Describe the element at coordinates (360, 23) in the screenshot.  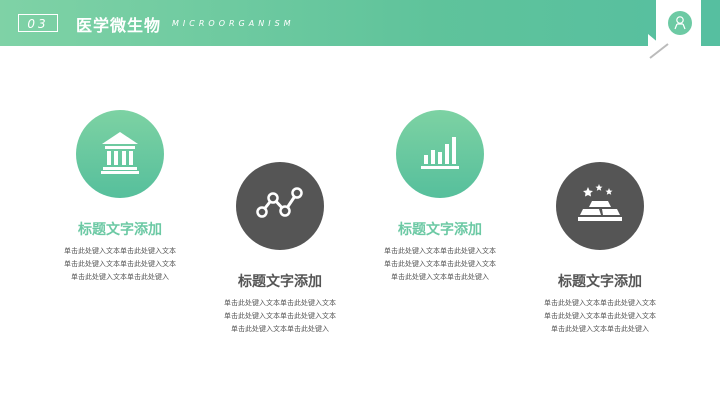
I see `header-bar: 03 医学微生物 MICROORGANISM` at that location.